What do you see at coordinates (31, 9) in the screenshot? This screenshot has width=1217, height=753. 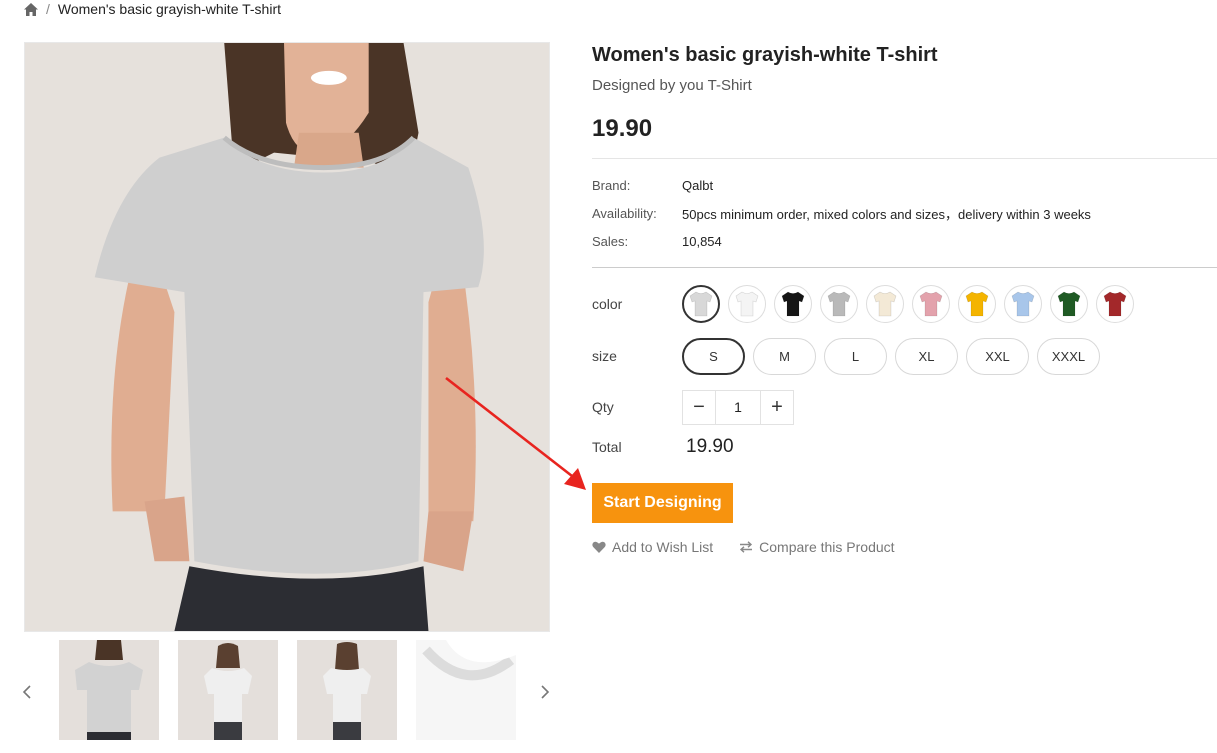 I see `home-icon` at bounding box center [31, 9].